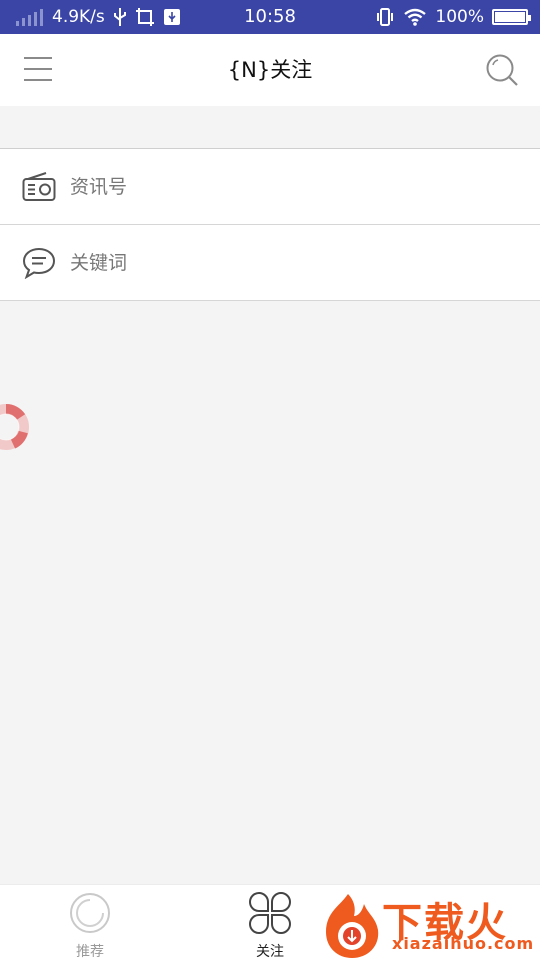 This screenshot has height=960, width=540. Describe the element at coordinates (270, 17) in the screenshot. I see `status-bar: 4.9K/s 10:58 100%` at that location.